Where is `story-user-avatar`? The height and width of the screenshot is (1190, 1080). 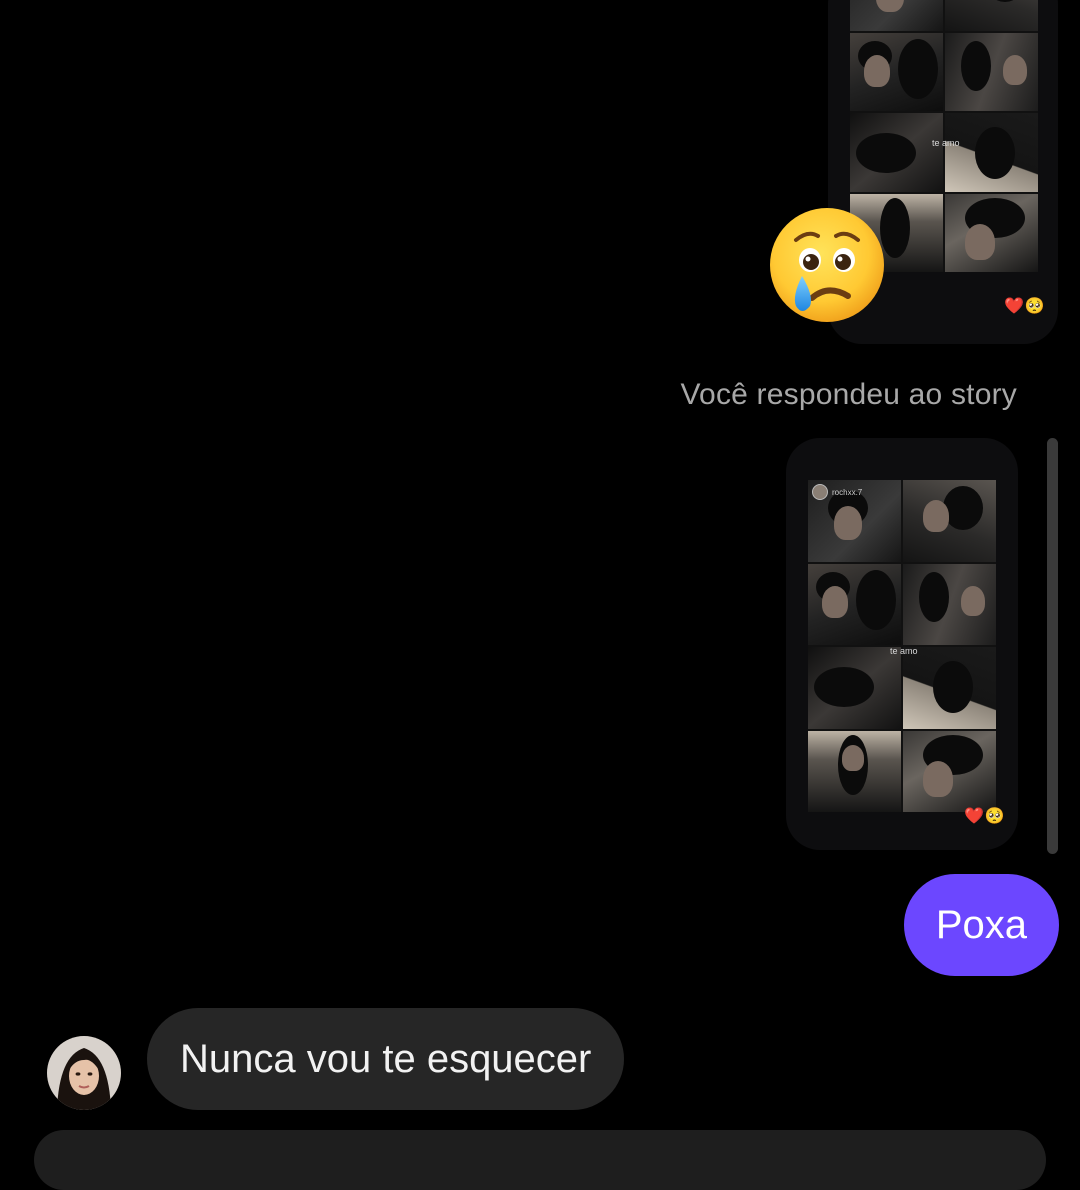 story-user-avatar is located at coordinates (820, 492).